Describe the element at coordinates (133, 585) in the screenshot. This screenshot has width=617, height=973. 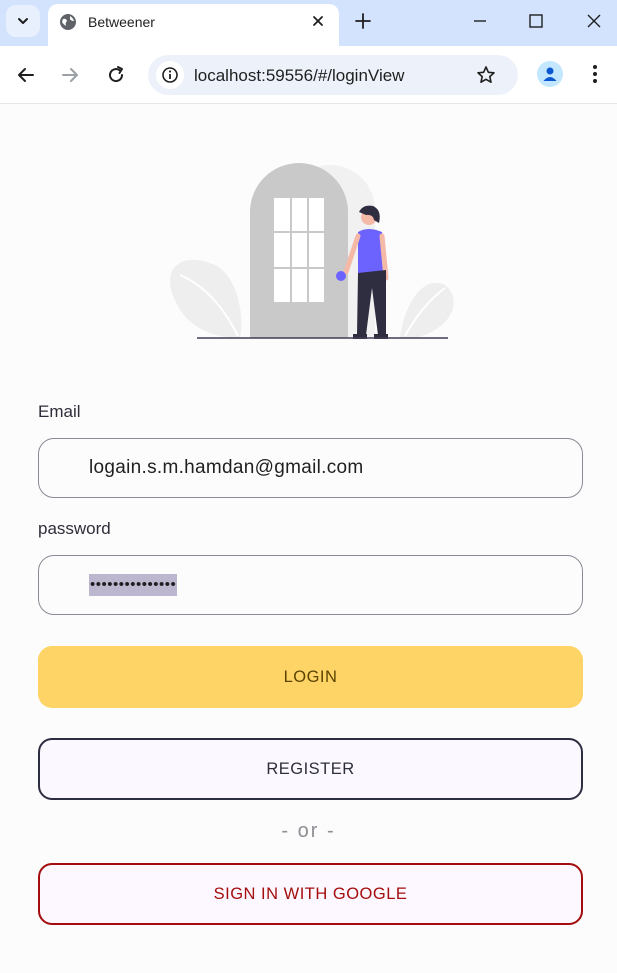
I see `password-value: •••••••••••••••` at that location.